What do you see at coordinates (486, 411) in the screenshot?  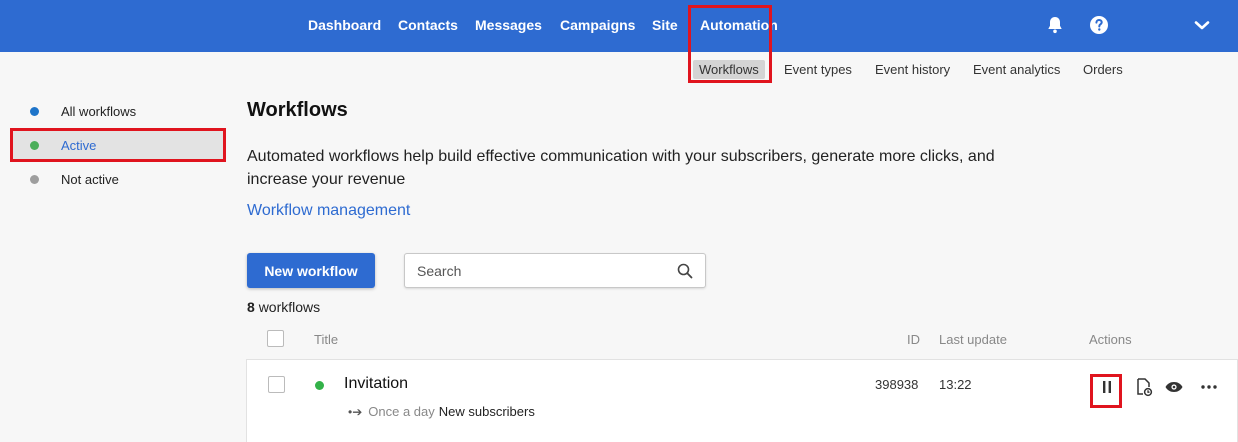 I see `schedule-audience: New subscribers` at bounding box center [486, 411].